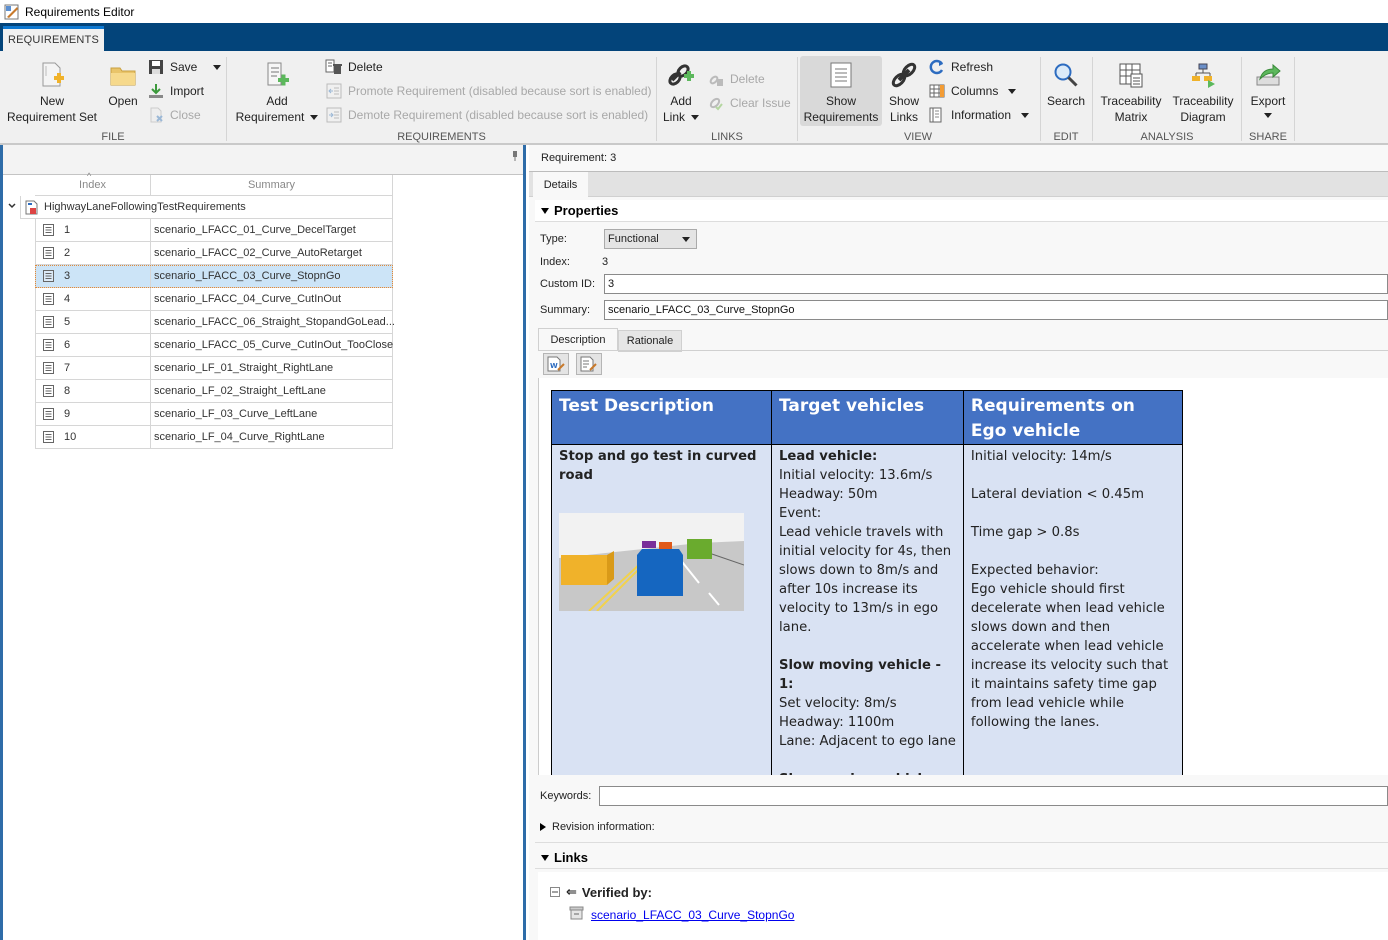  I want to click on column-header-index: ^ Index, so click(93, 183).